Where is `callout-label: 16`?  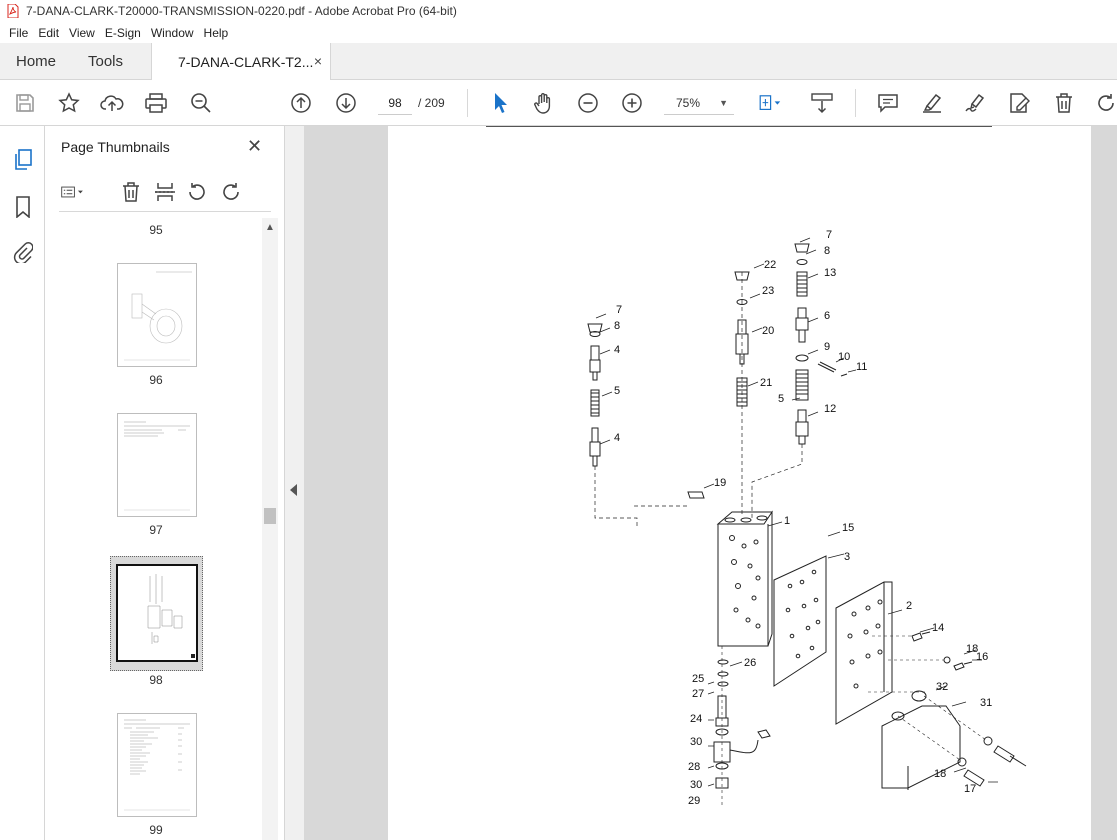
callout-label: 16 is located at coordinates (982, 657).